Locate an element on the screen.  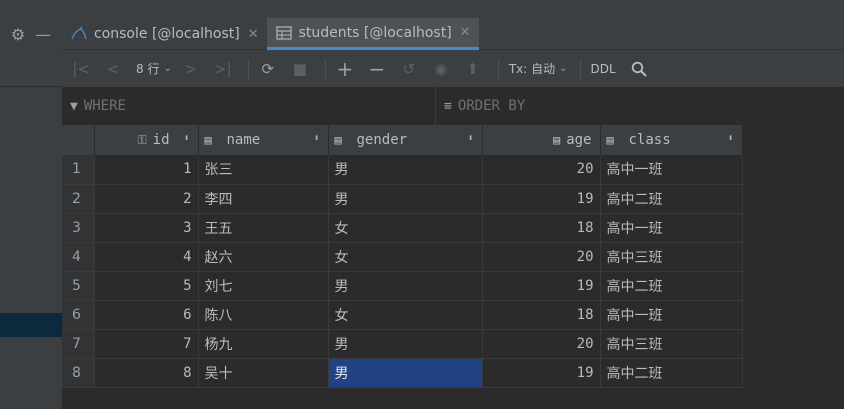
cell-id: 8 is located at coordinates (146, 373).